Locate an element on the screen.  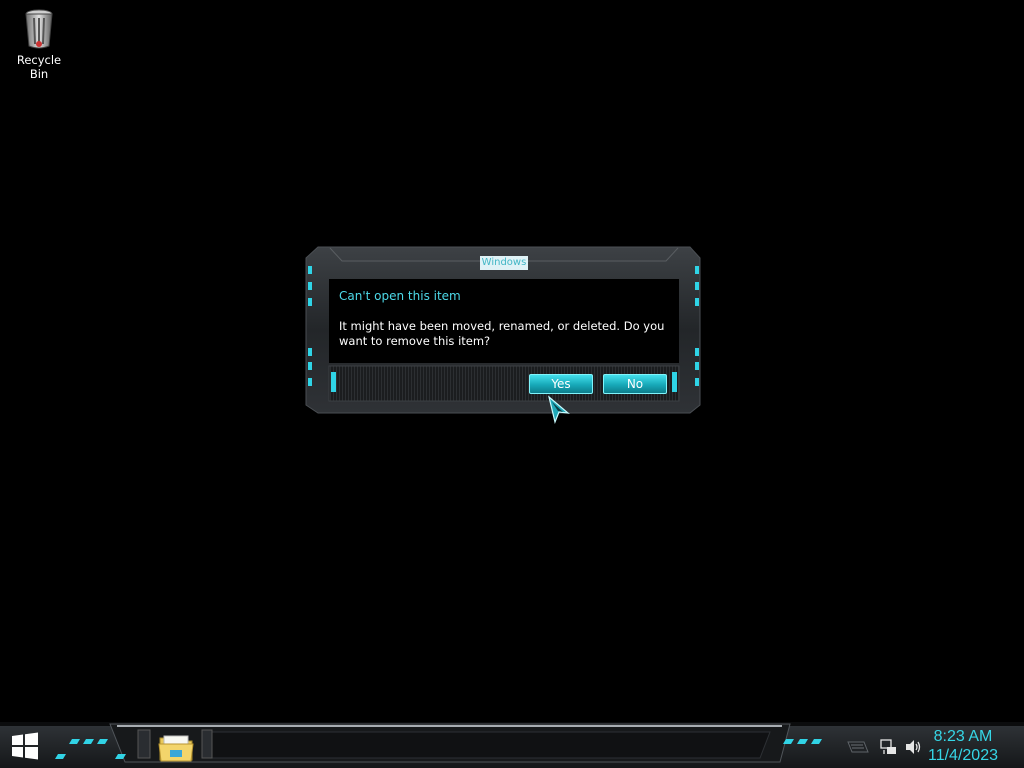
dialog-frame is located at coordinates (503, 330).